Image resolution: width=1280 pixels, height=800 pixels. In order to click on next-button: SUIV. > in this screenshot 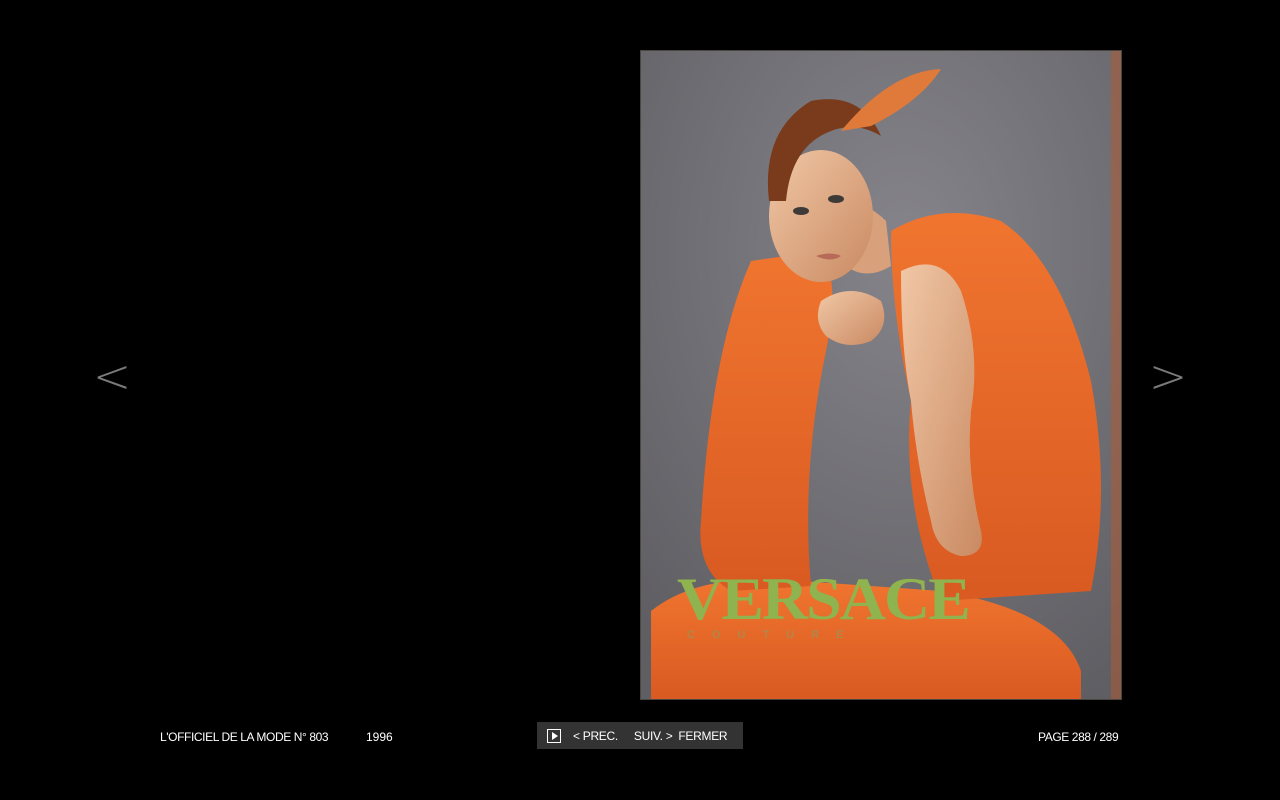, I will do `click(653, 736)`.